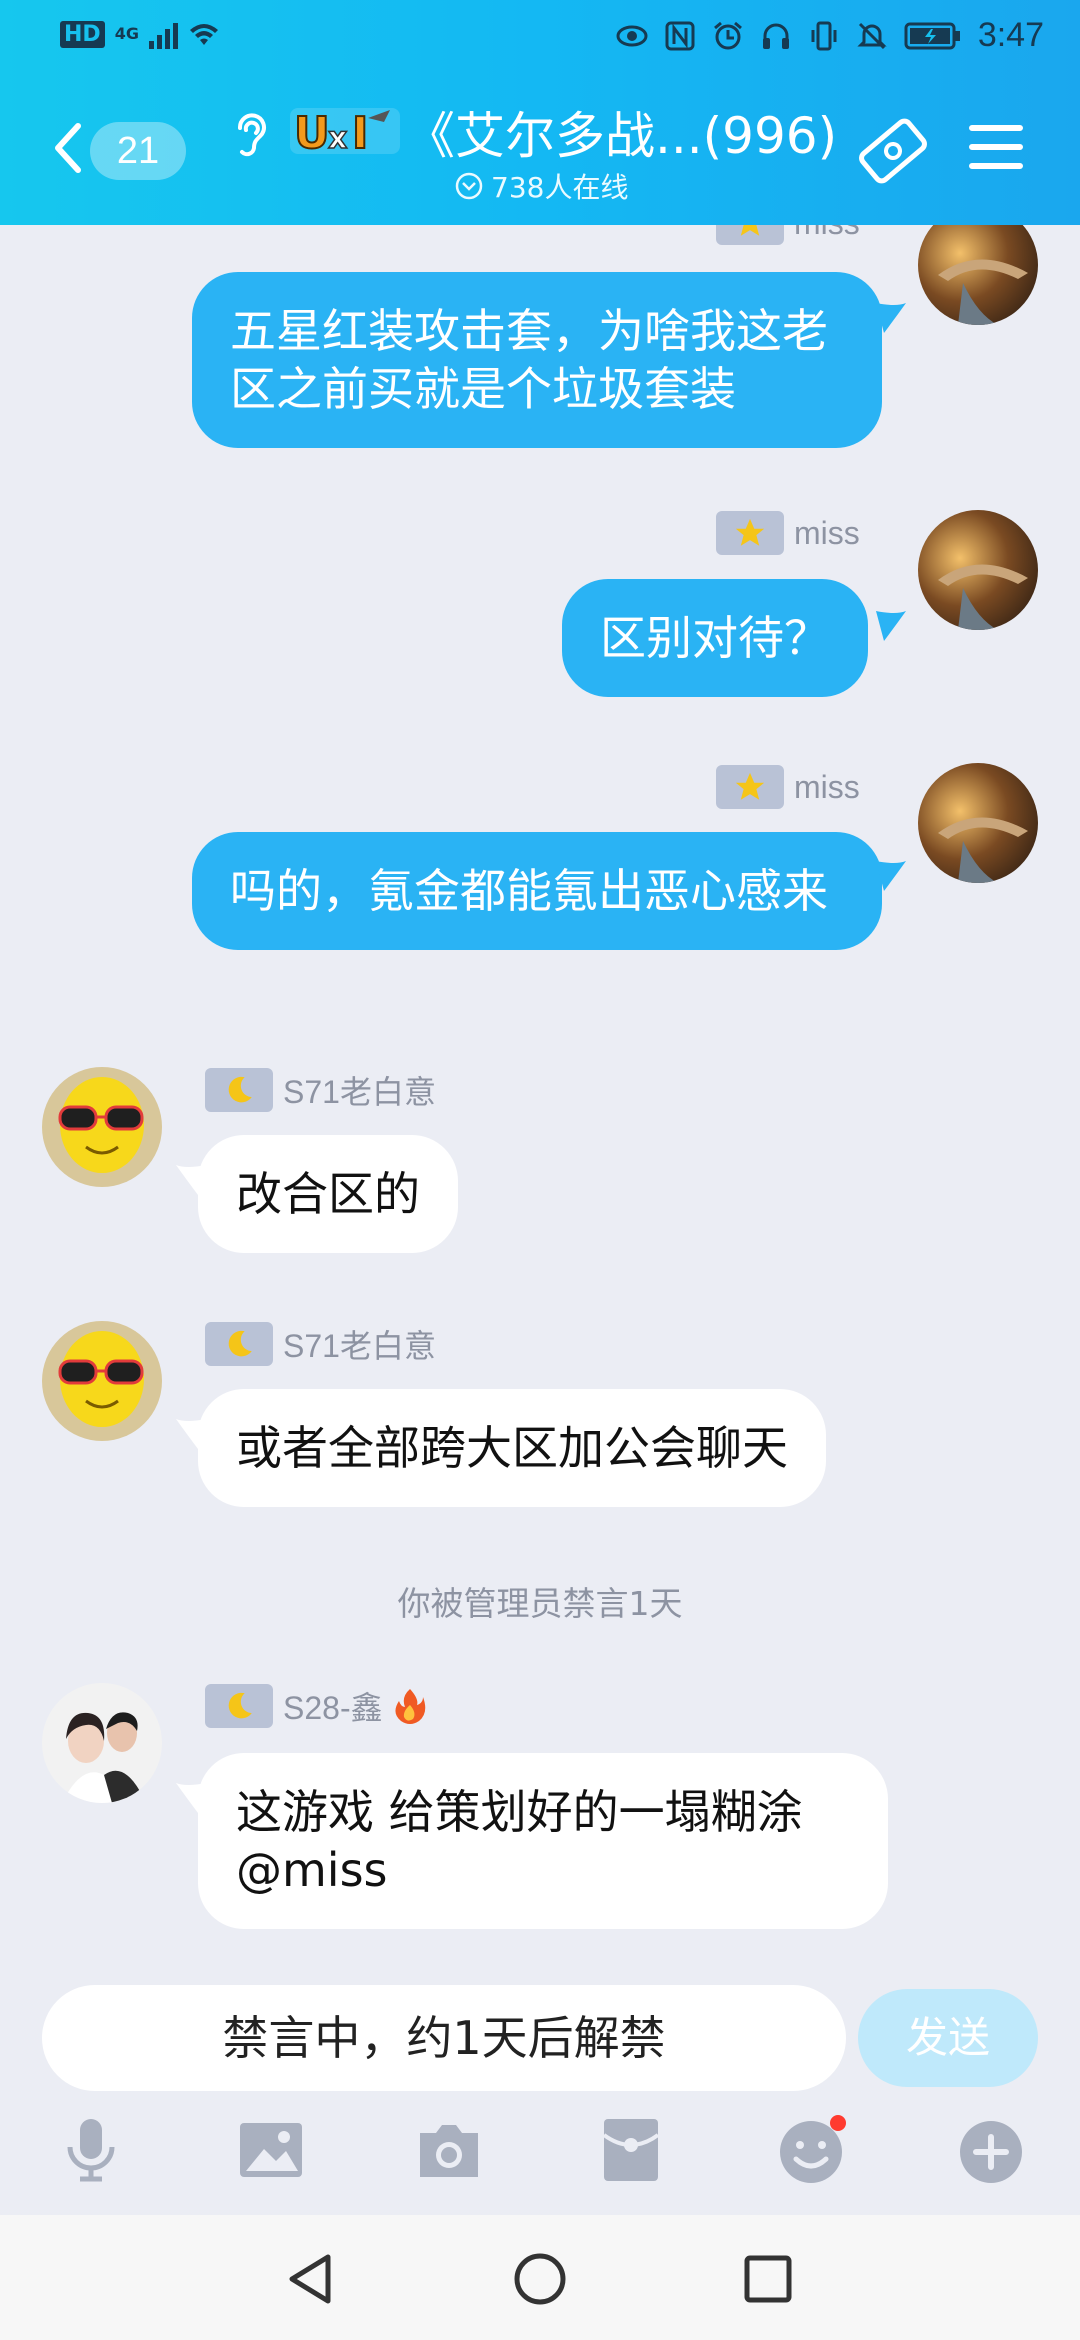 This screenshot has width=1080, height=2340. I want to click on red-packet-icon, so click(631, 2150).